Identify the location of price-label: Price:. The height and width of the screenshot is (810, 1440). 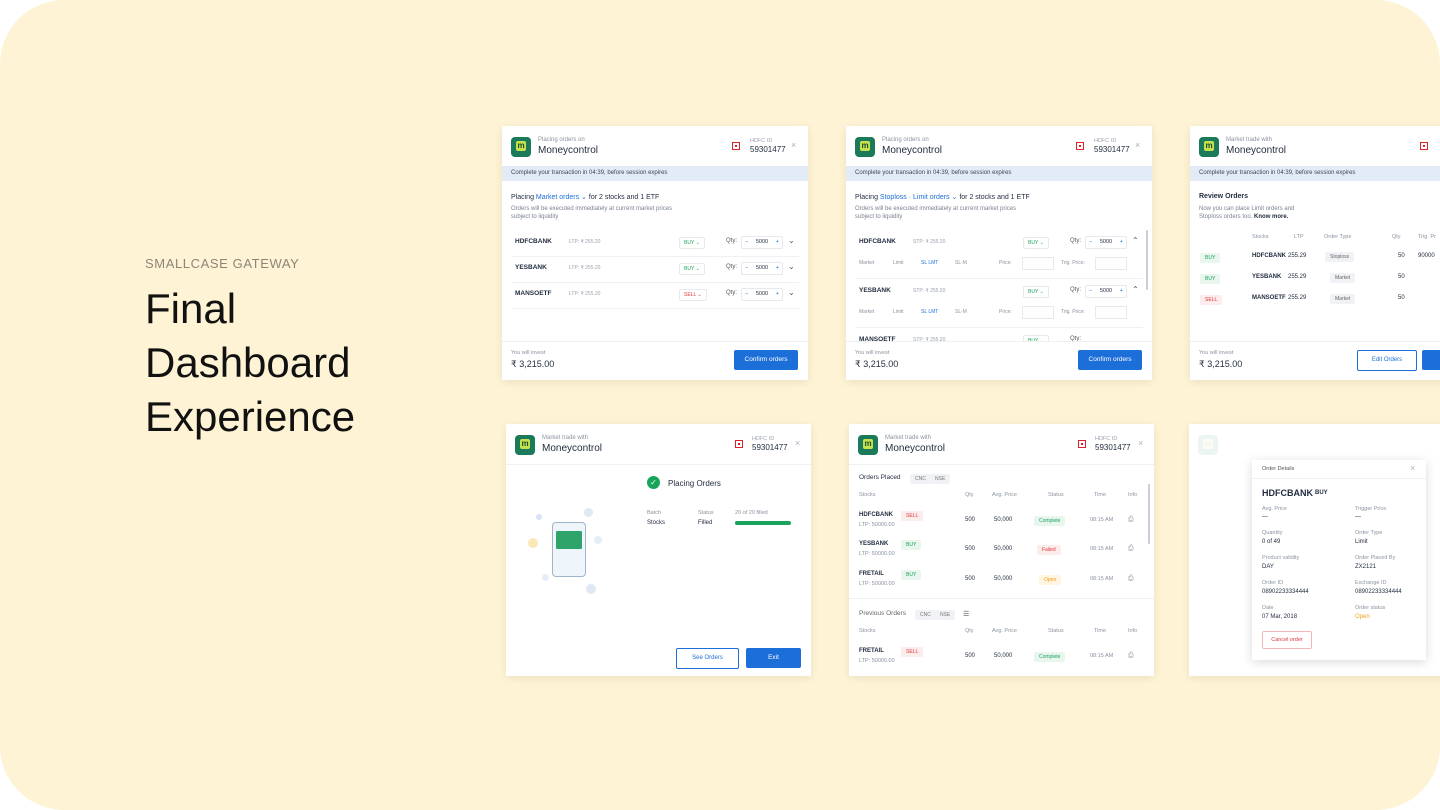
(1005, 263).